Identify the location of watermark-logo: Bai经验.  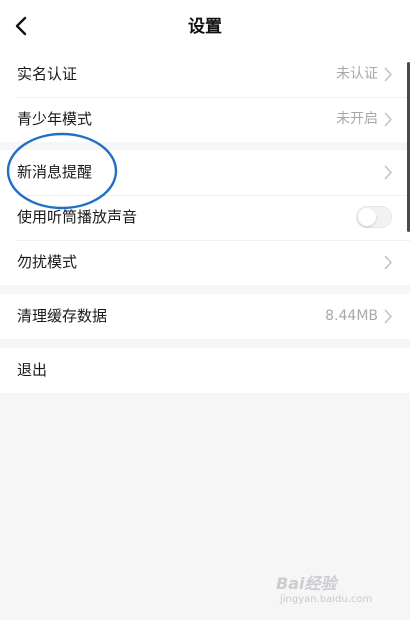
(306, 583).